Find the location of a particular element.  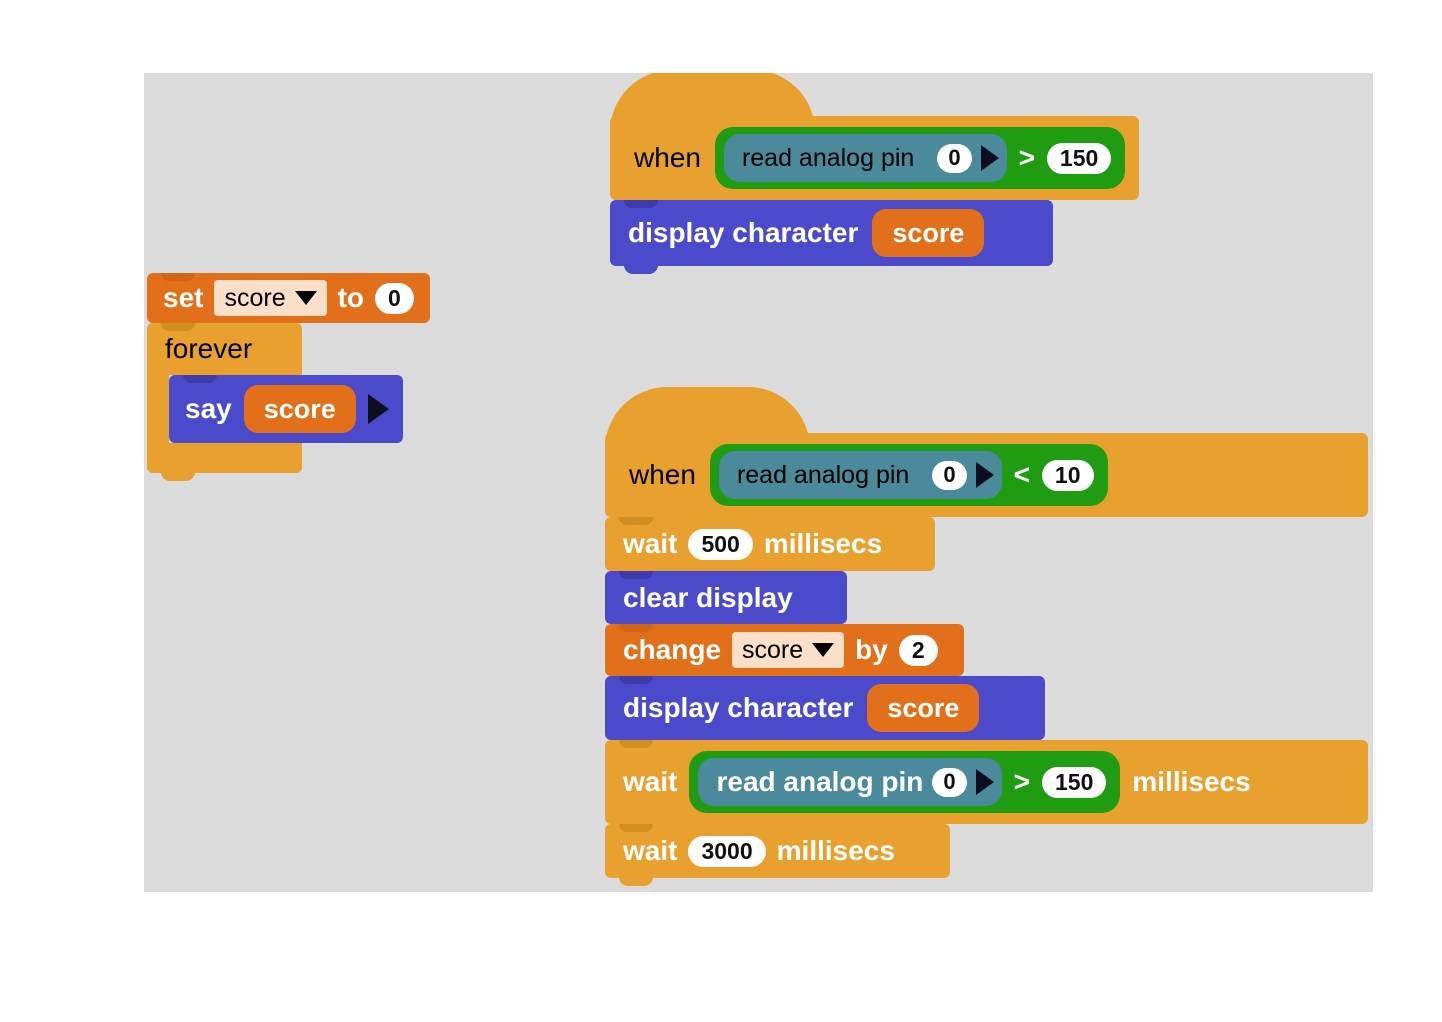

clear-display-label: clear display is located at coordinates (708, 597).